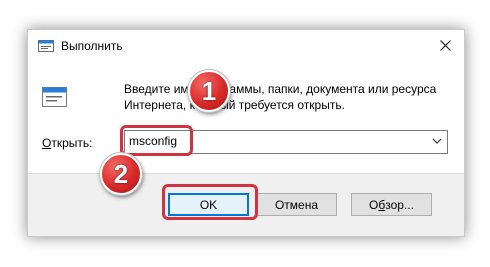 The width and height of the screenshot is (490, 267). What do you see at coordinates (437, 141) in the screenshot?
I see `chevron-down-icon` at bounding box center [437, 141].